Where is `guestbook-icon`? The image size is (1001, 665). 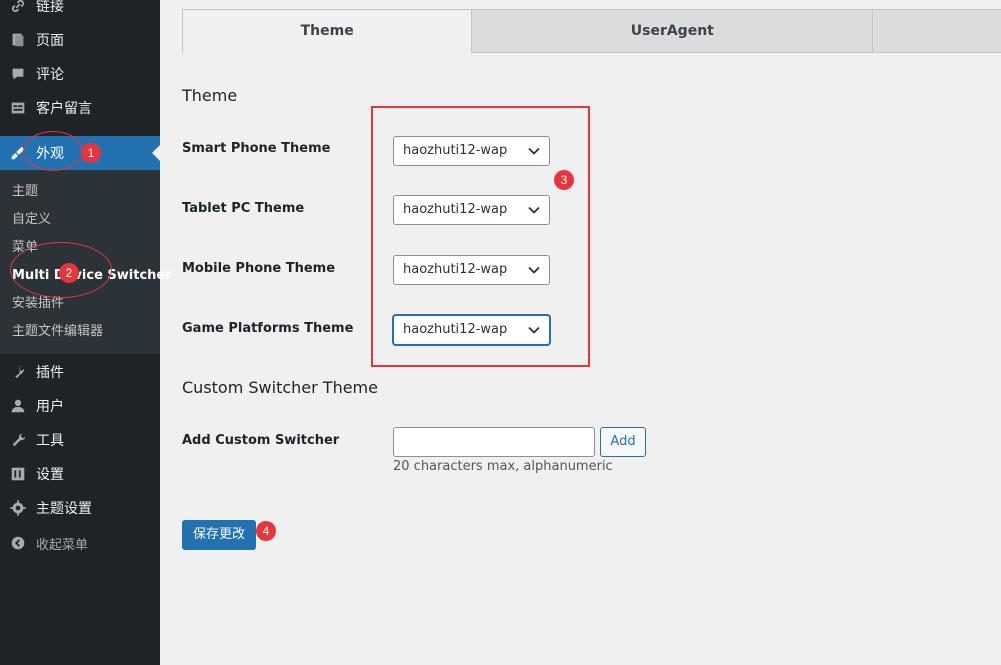 guestbook-icon is located at coordinates (18, 108).